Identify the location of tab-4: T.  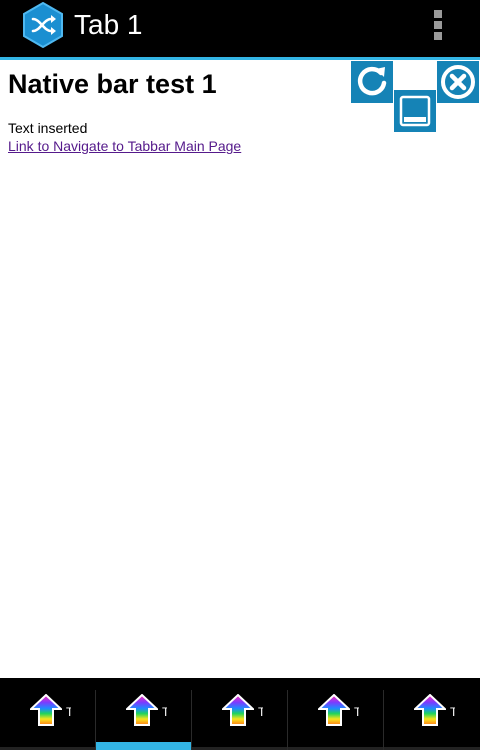
(336, 714).